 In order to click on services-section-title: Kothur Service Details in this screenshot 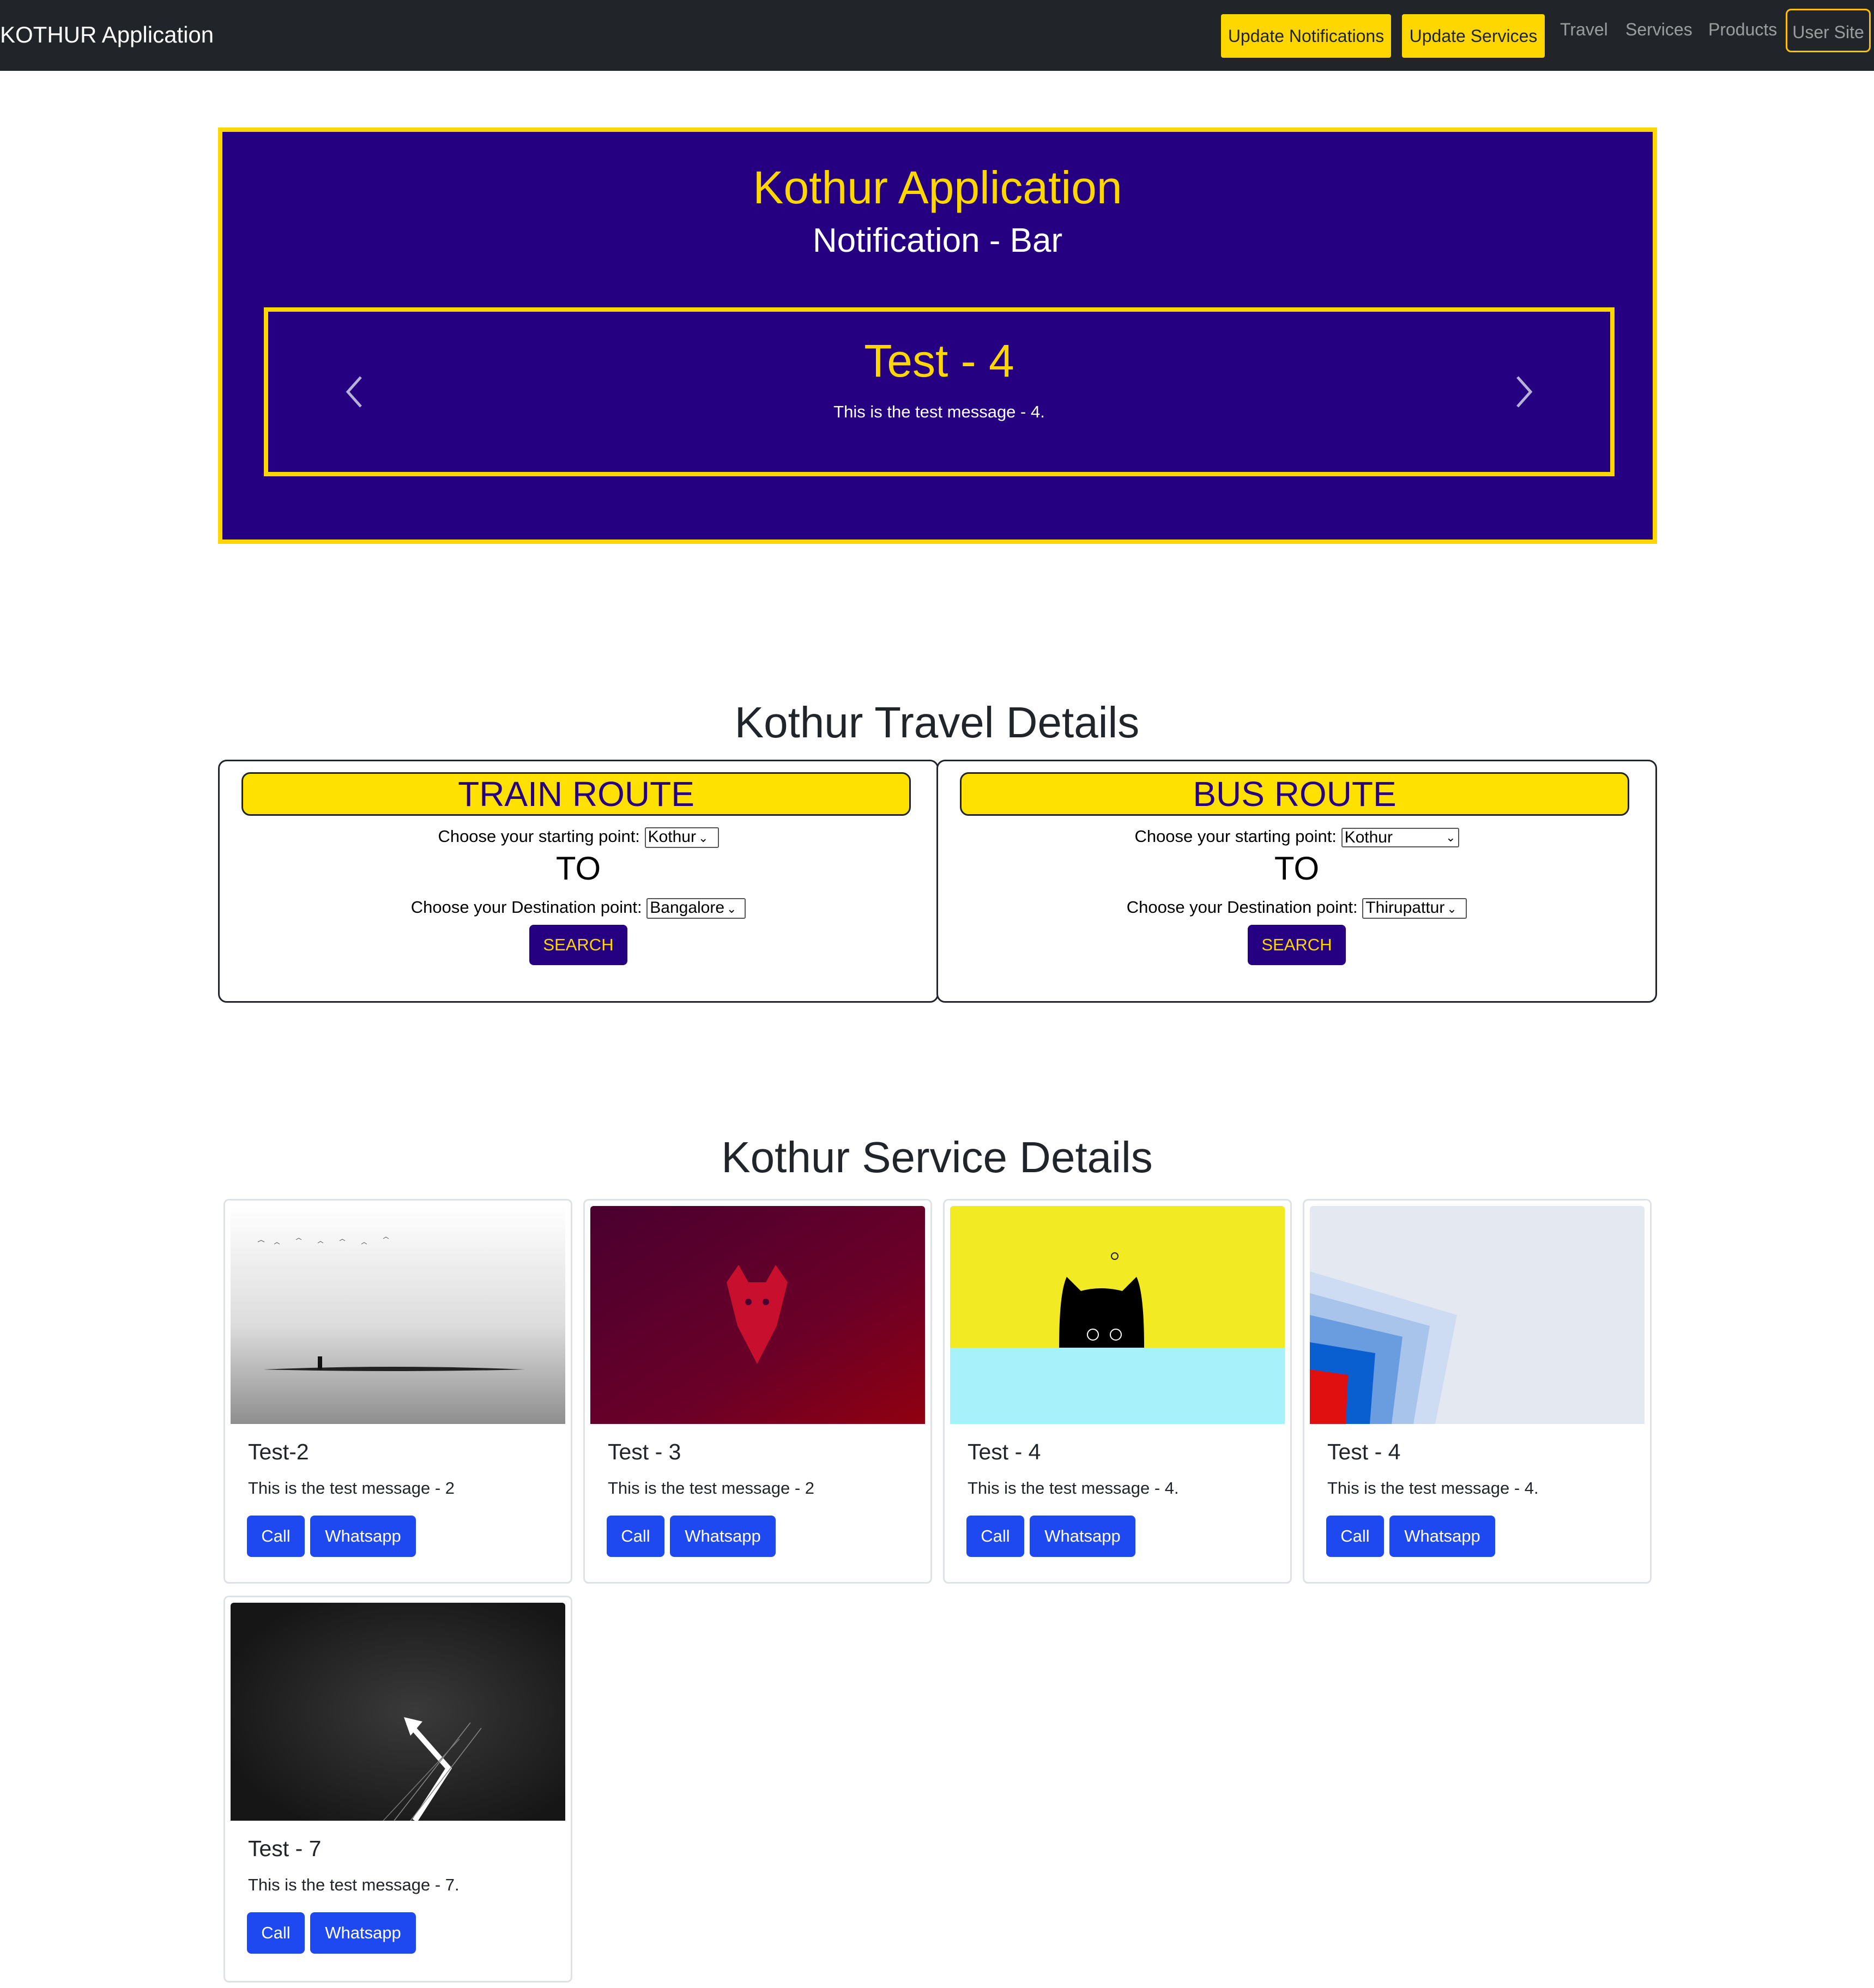, I will do `click(937, 1157)`.